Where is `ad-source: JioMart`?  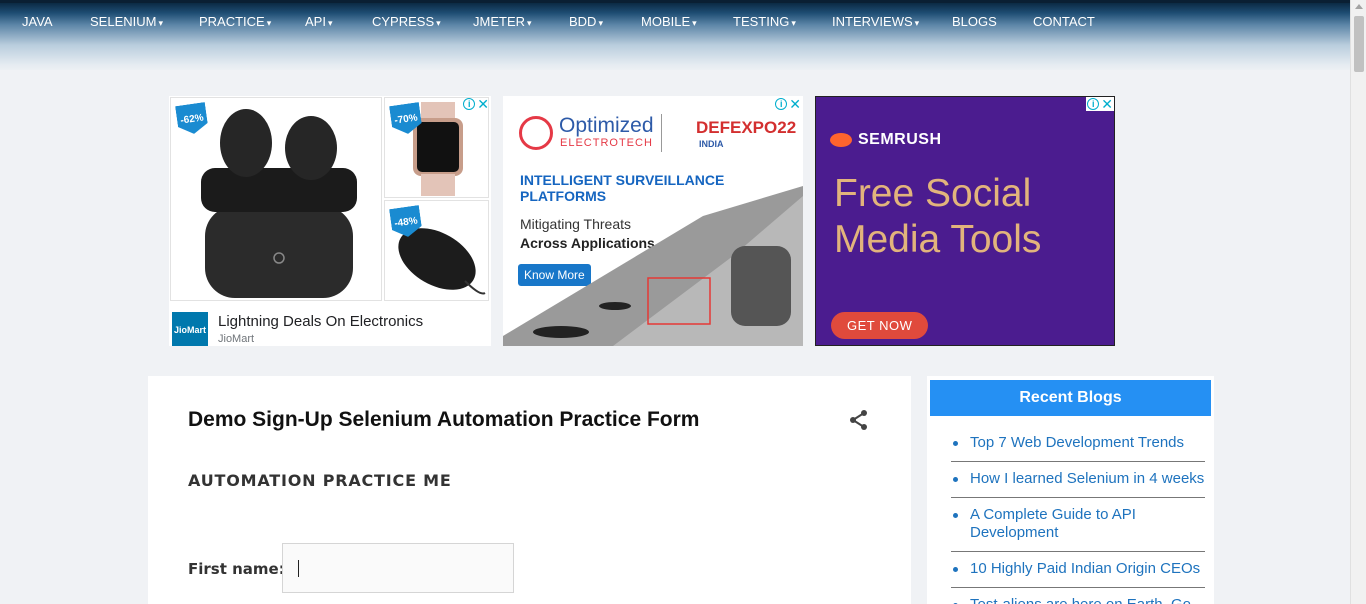 ad-source: JioMart is located at coordinates (236, 339).